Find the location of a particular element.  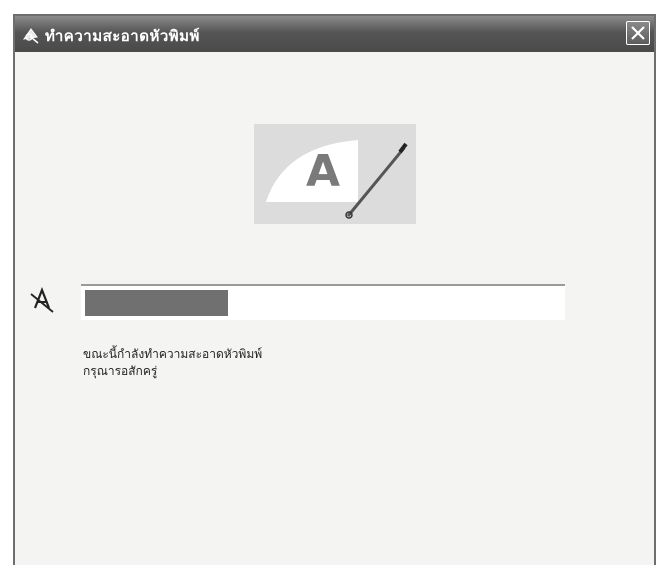

cleaning-brush-icon: A is located at coordinates (335, 174).